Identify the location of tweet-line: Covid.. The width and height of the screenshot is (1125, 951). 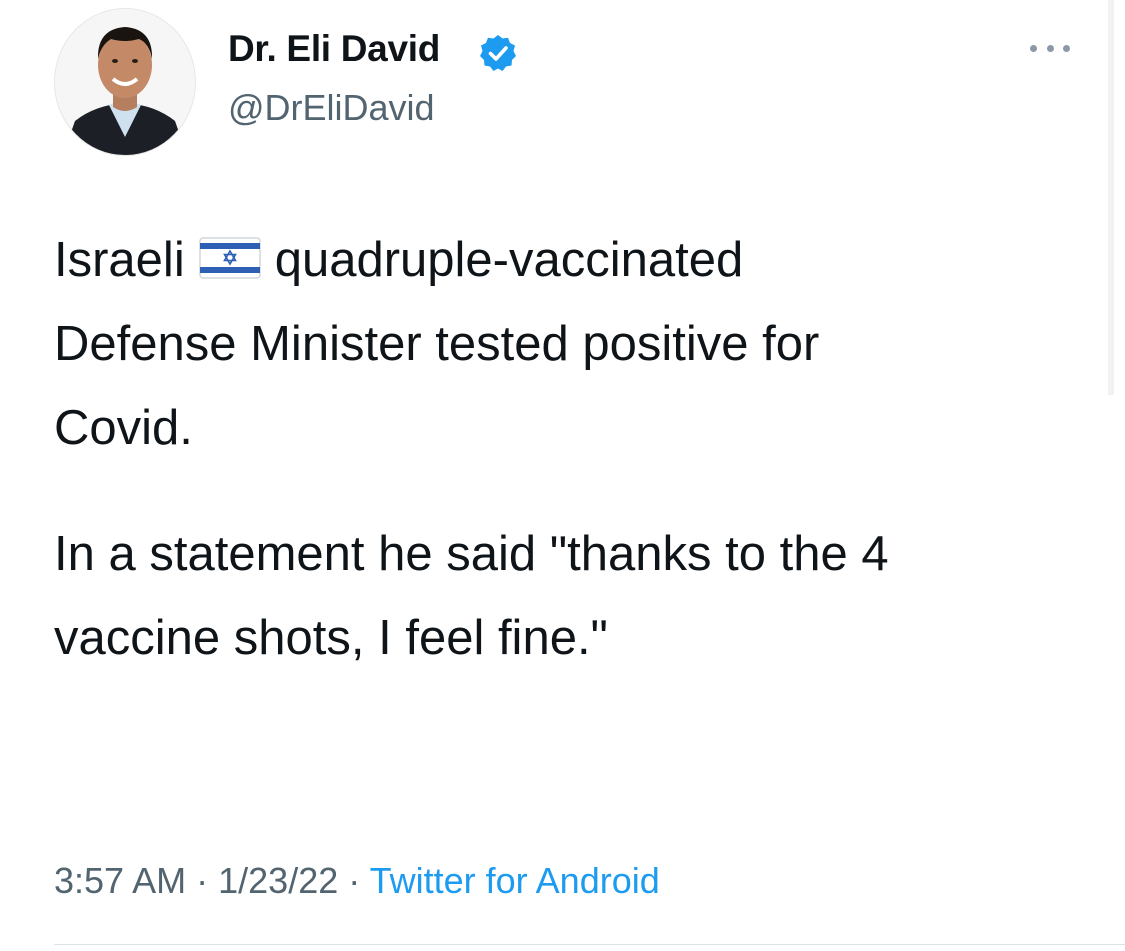
(123, 428).